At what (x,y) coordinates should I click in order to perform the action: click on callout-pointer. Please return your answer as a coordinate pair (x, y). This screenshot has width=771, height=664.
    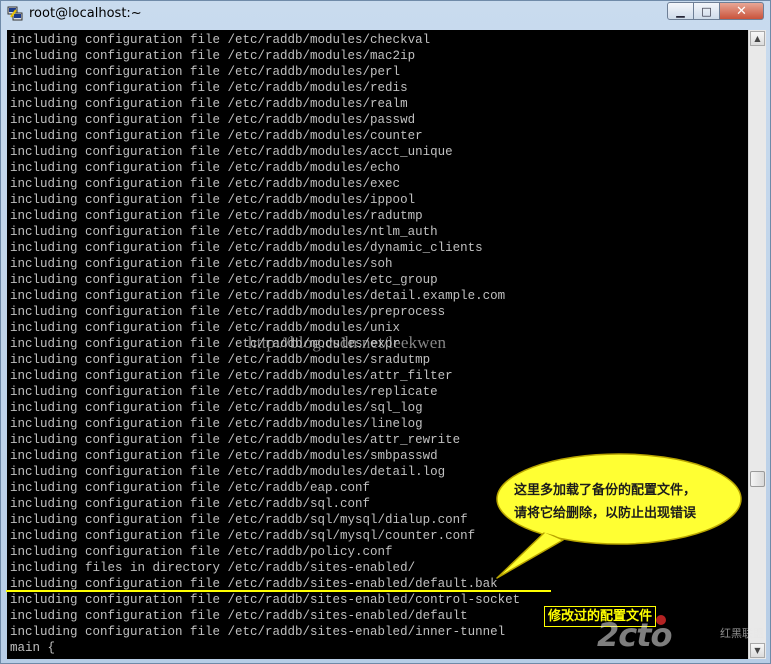
    Looking at the image, I should click on (530, 555).